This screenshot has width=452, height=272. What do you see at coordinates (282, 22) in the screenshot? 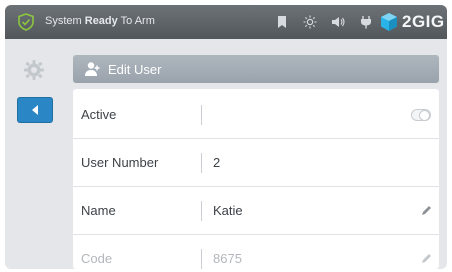
I see `bookmark-icon` at bounding box center [282, 22].